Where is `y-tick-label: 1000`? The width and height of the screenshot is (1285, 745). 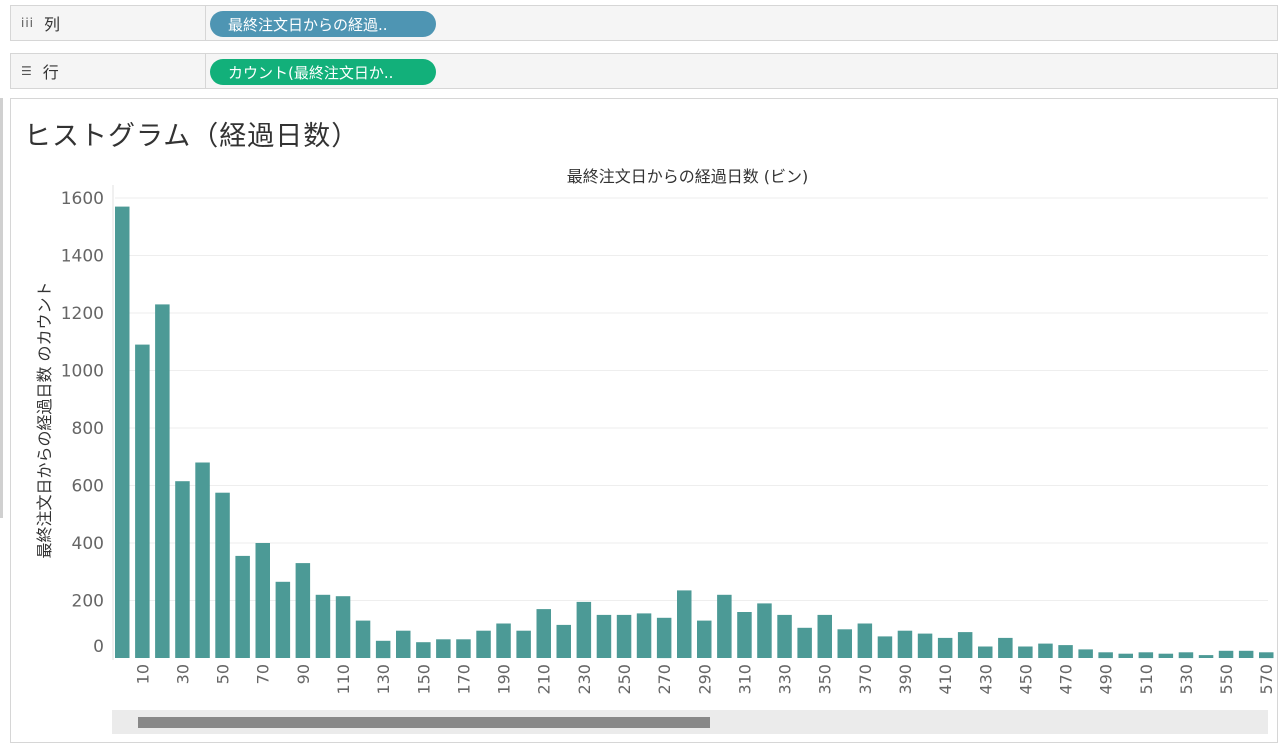
y-tick-label: 1000 is located at coordinates (82, 372).